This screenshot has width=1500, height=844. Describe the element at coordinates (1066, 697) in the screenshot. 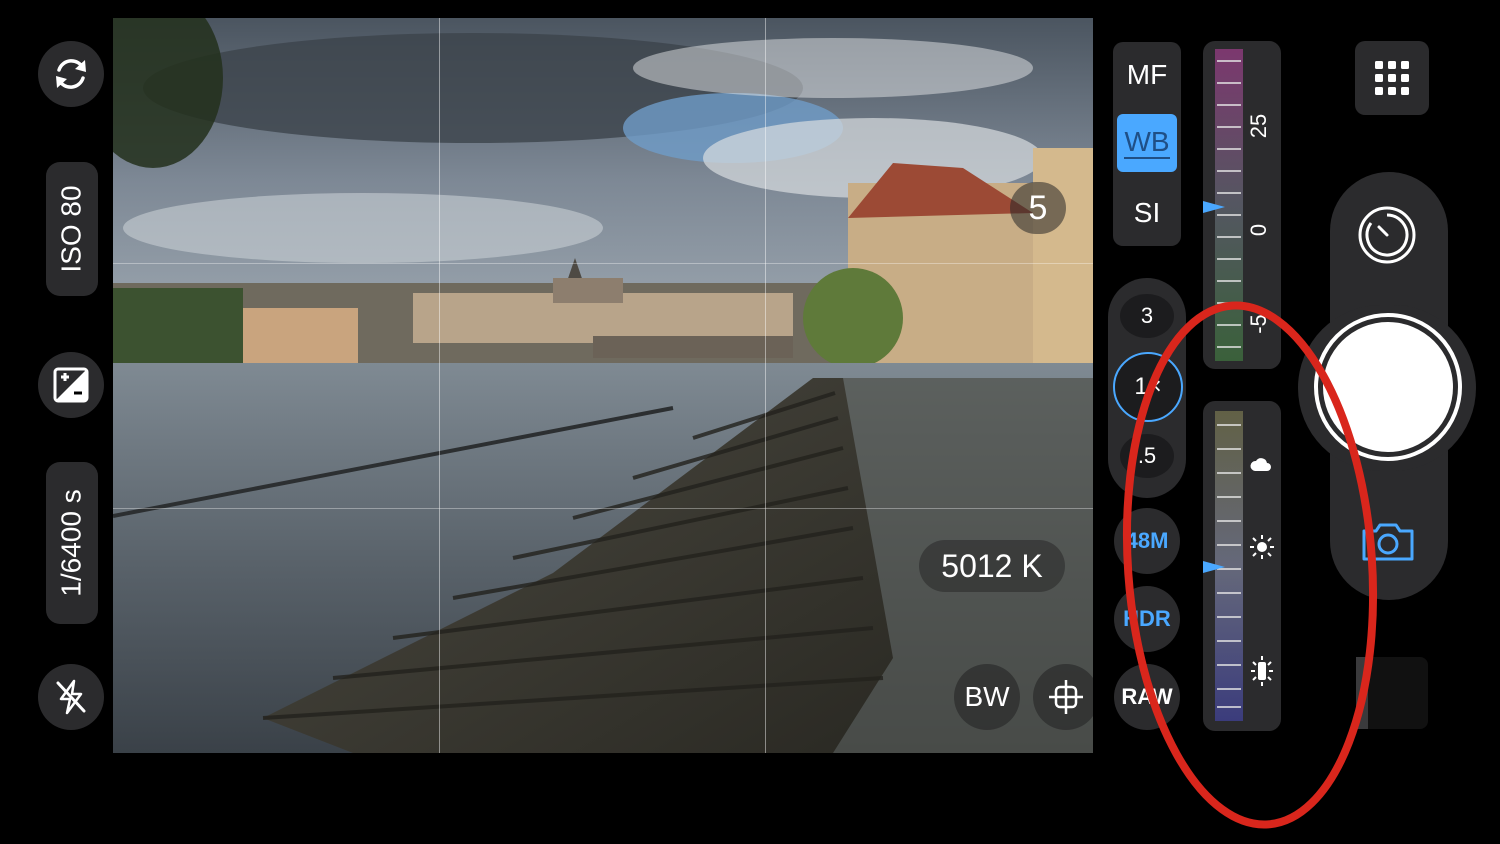

I see `level-crosshair-icon` at that location.